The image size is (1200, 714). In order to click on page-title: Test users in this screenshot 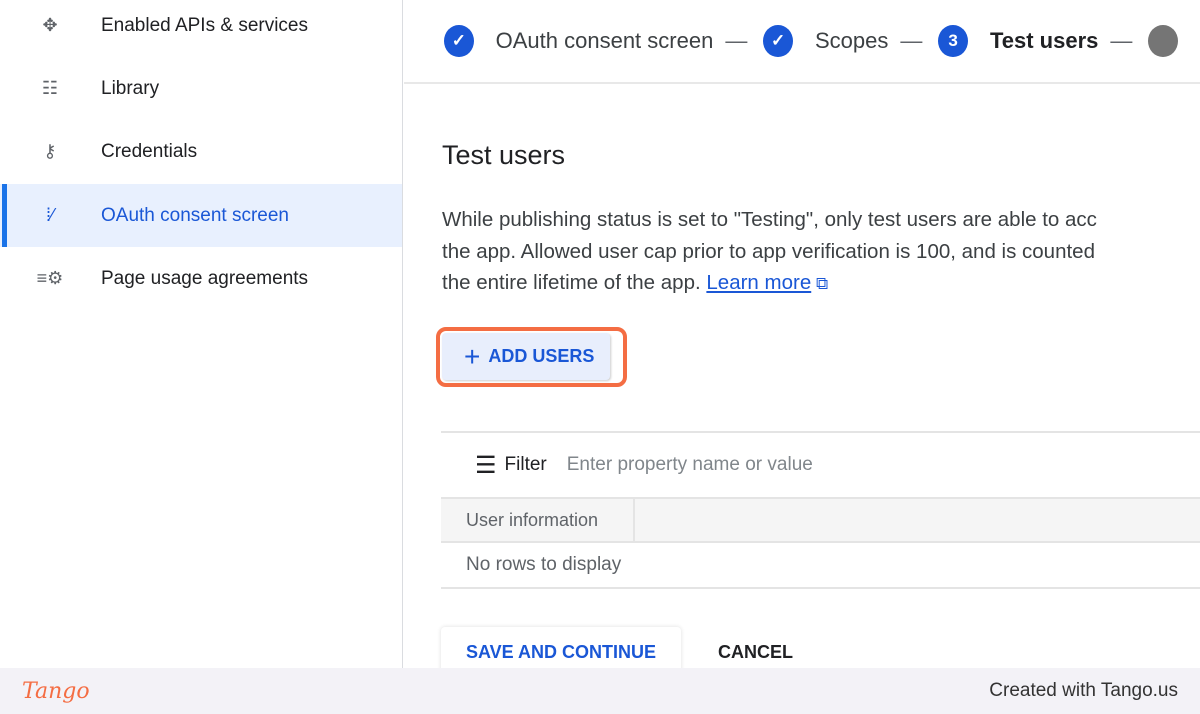, I will do `click(504, 155)`.